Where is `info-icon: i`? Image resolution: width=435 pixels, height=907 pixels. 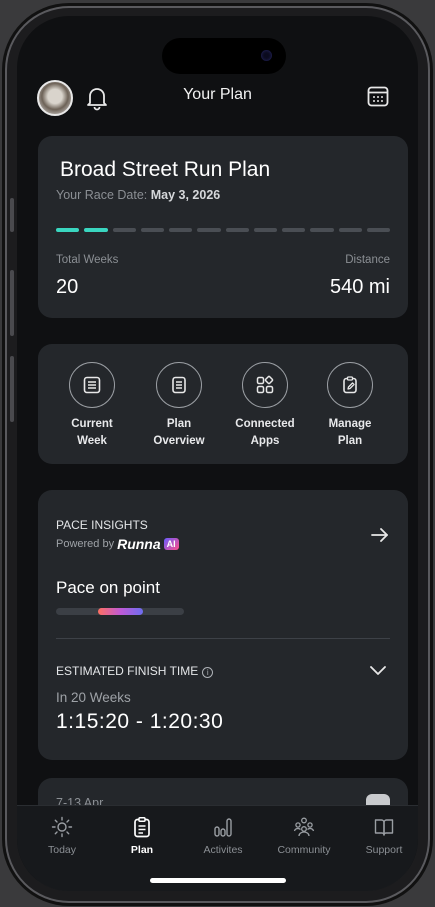 info-icon: i is located at coordinates (208, 672).